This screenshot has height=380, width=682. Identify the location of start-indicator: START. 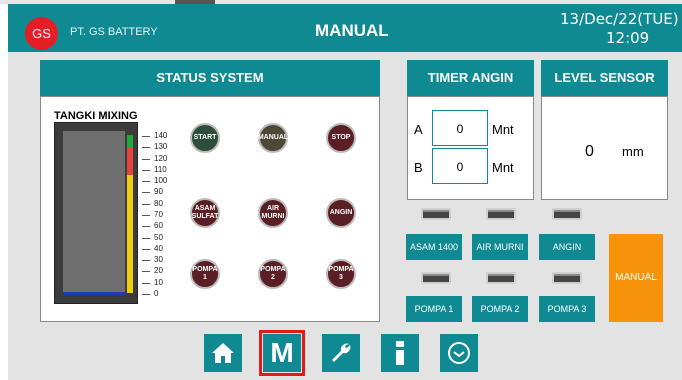
(205, 138).